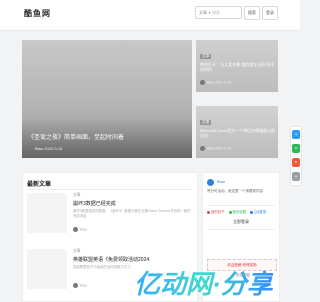 This screenshot has width=320, height=302. What do you see at coordinates (252, 212) in the screenshot?
I see `qq-dot-icon` at bounding box center [252, 212].